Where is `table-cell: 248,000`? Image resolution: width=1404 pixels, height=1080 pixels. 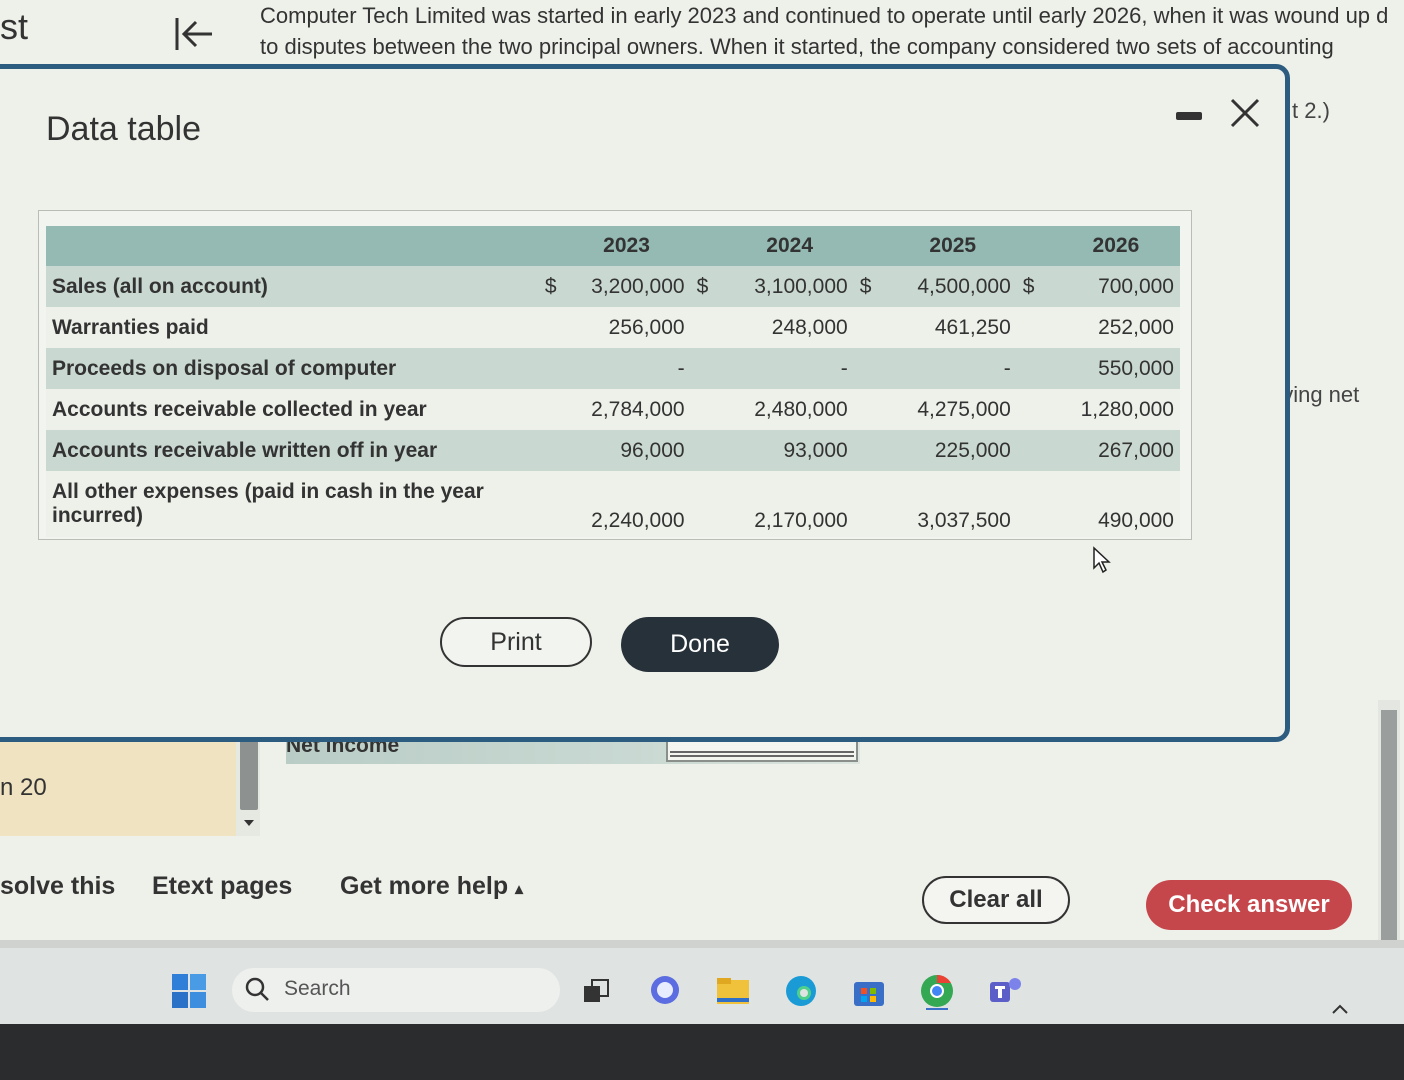 table-cell: 248,000 is located at coordinates (789, 327).